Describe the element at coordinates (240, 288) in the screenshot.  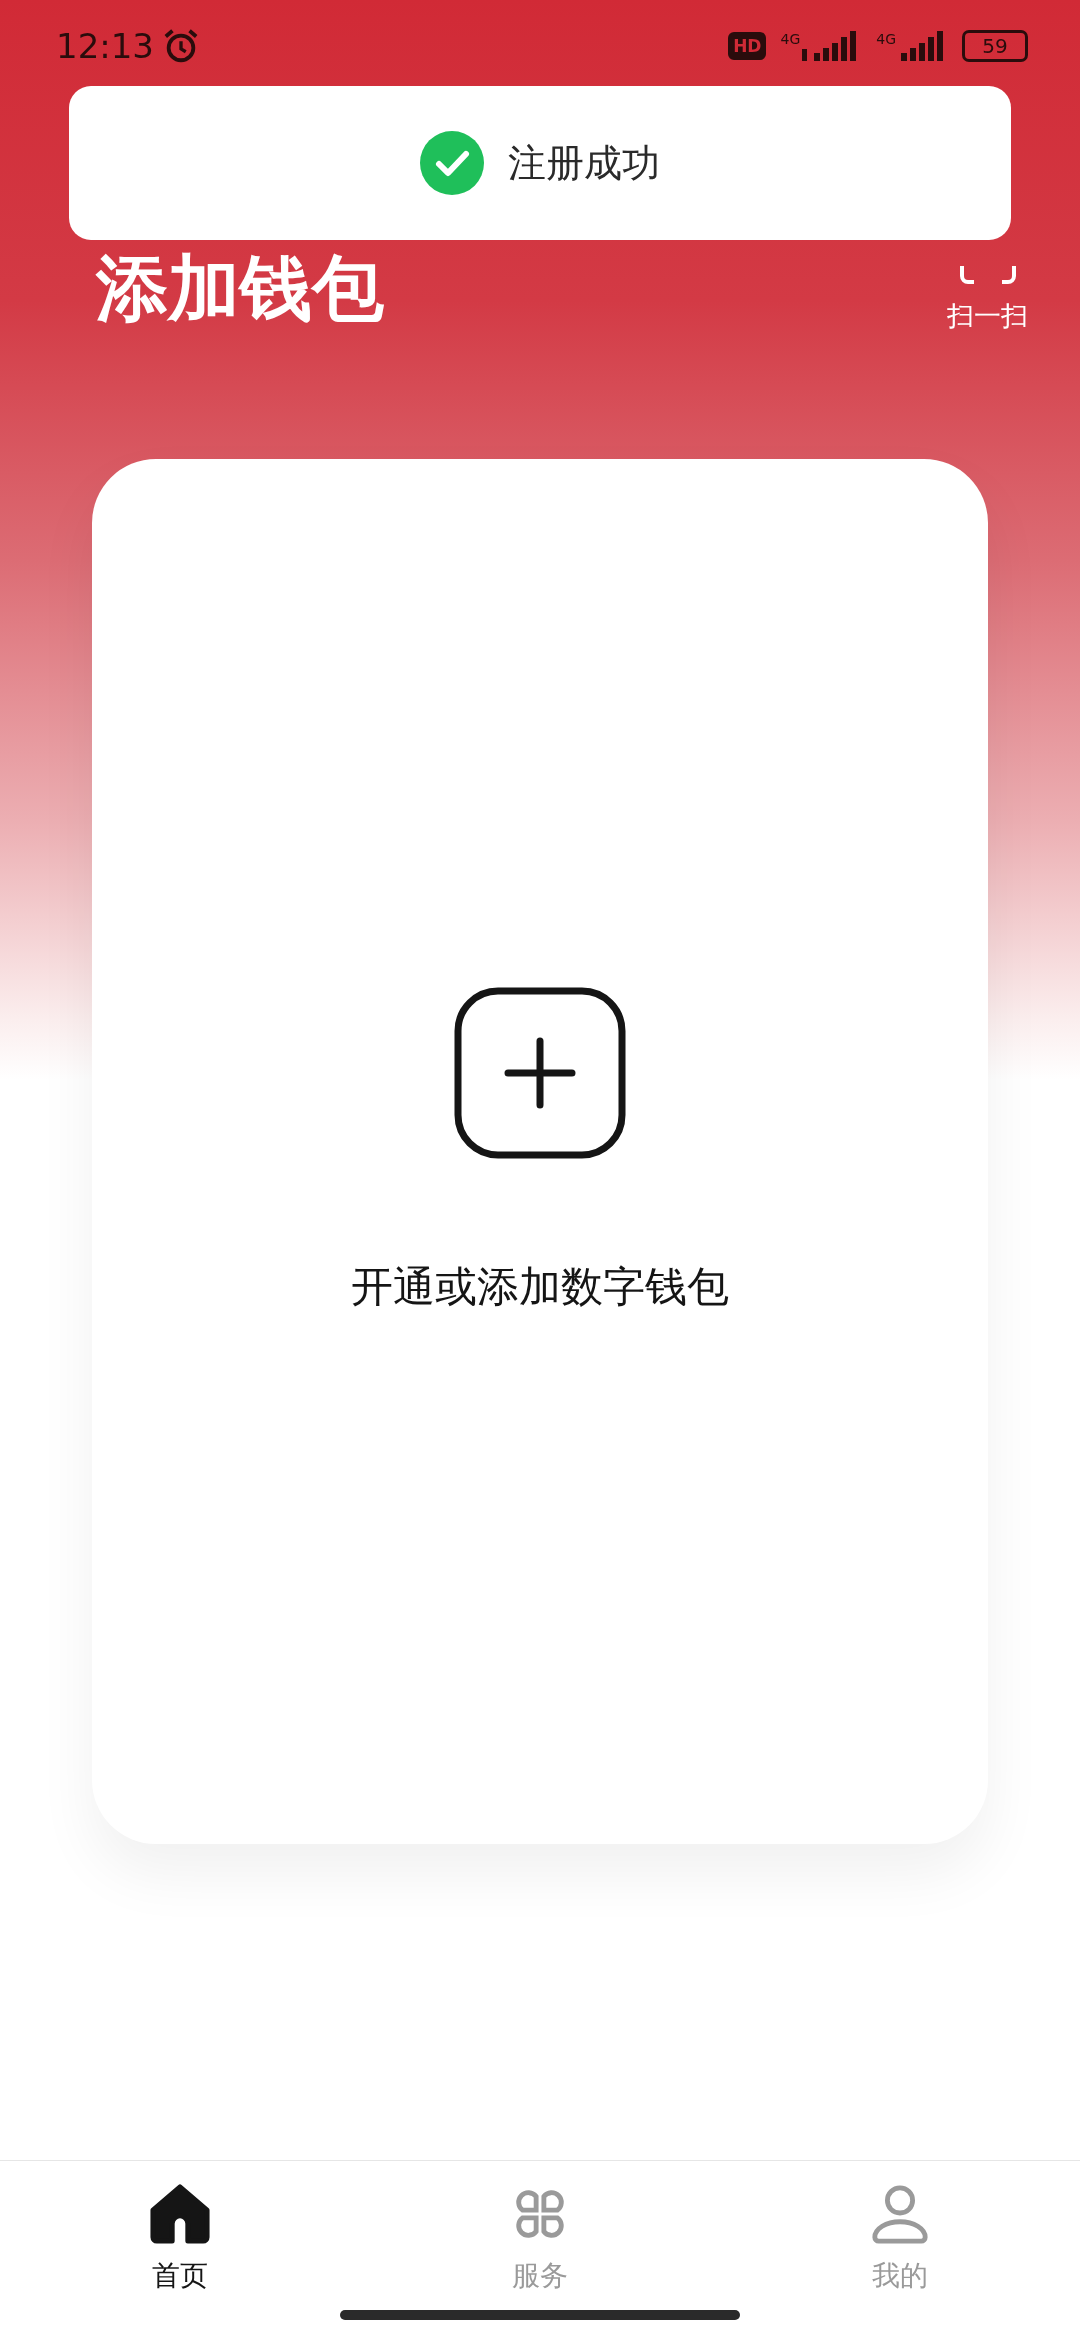
I see `page-title: 添加钱包` at that location.